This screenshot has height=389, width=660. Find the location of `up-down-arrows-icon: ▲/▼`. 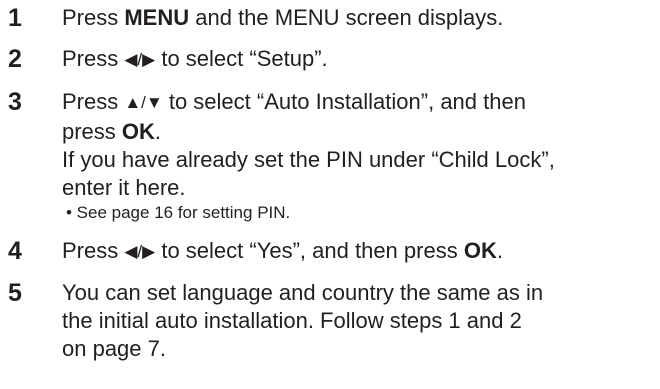

up-down-arrows-icon: ▲/▼ is located at coordinates (143, 102).